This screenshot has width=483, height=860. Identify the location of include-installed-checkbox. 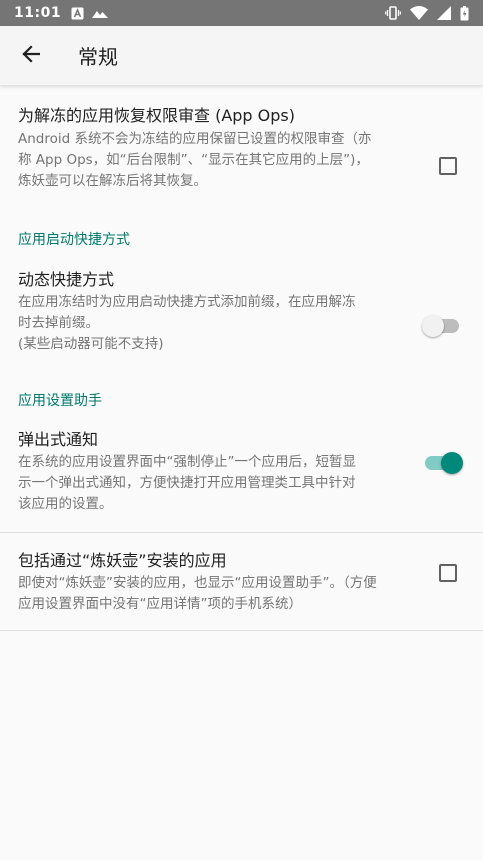
(448, 573).